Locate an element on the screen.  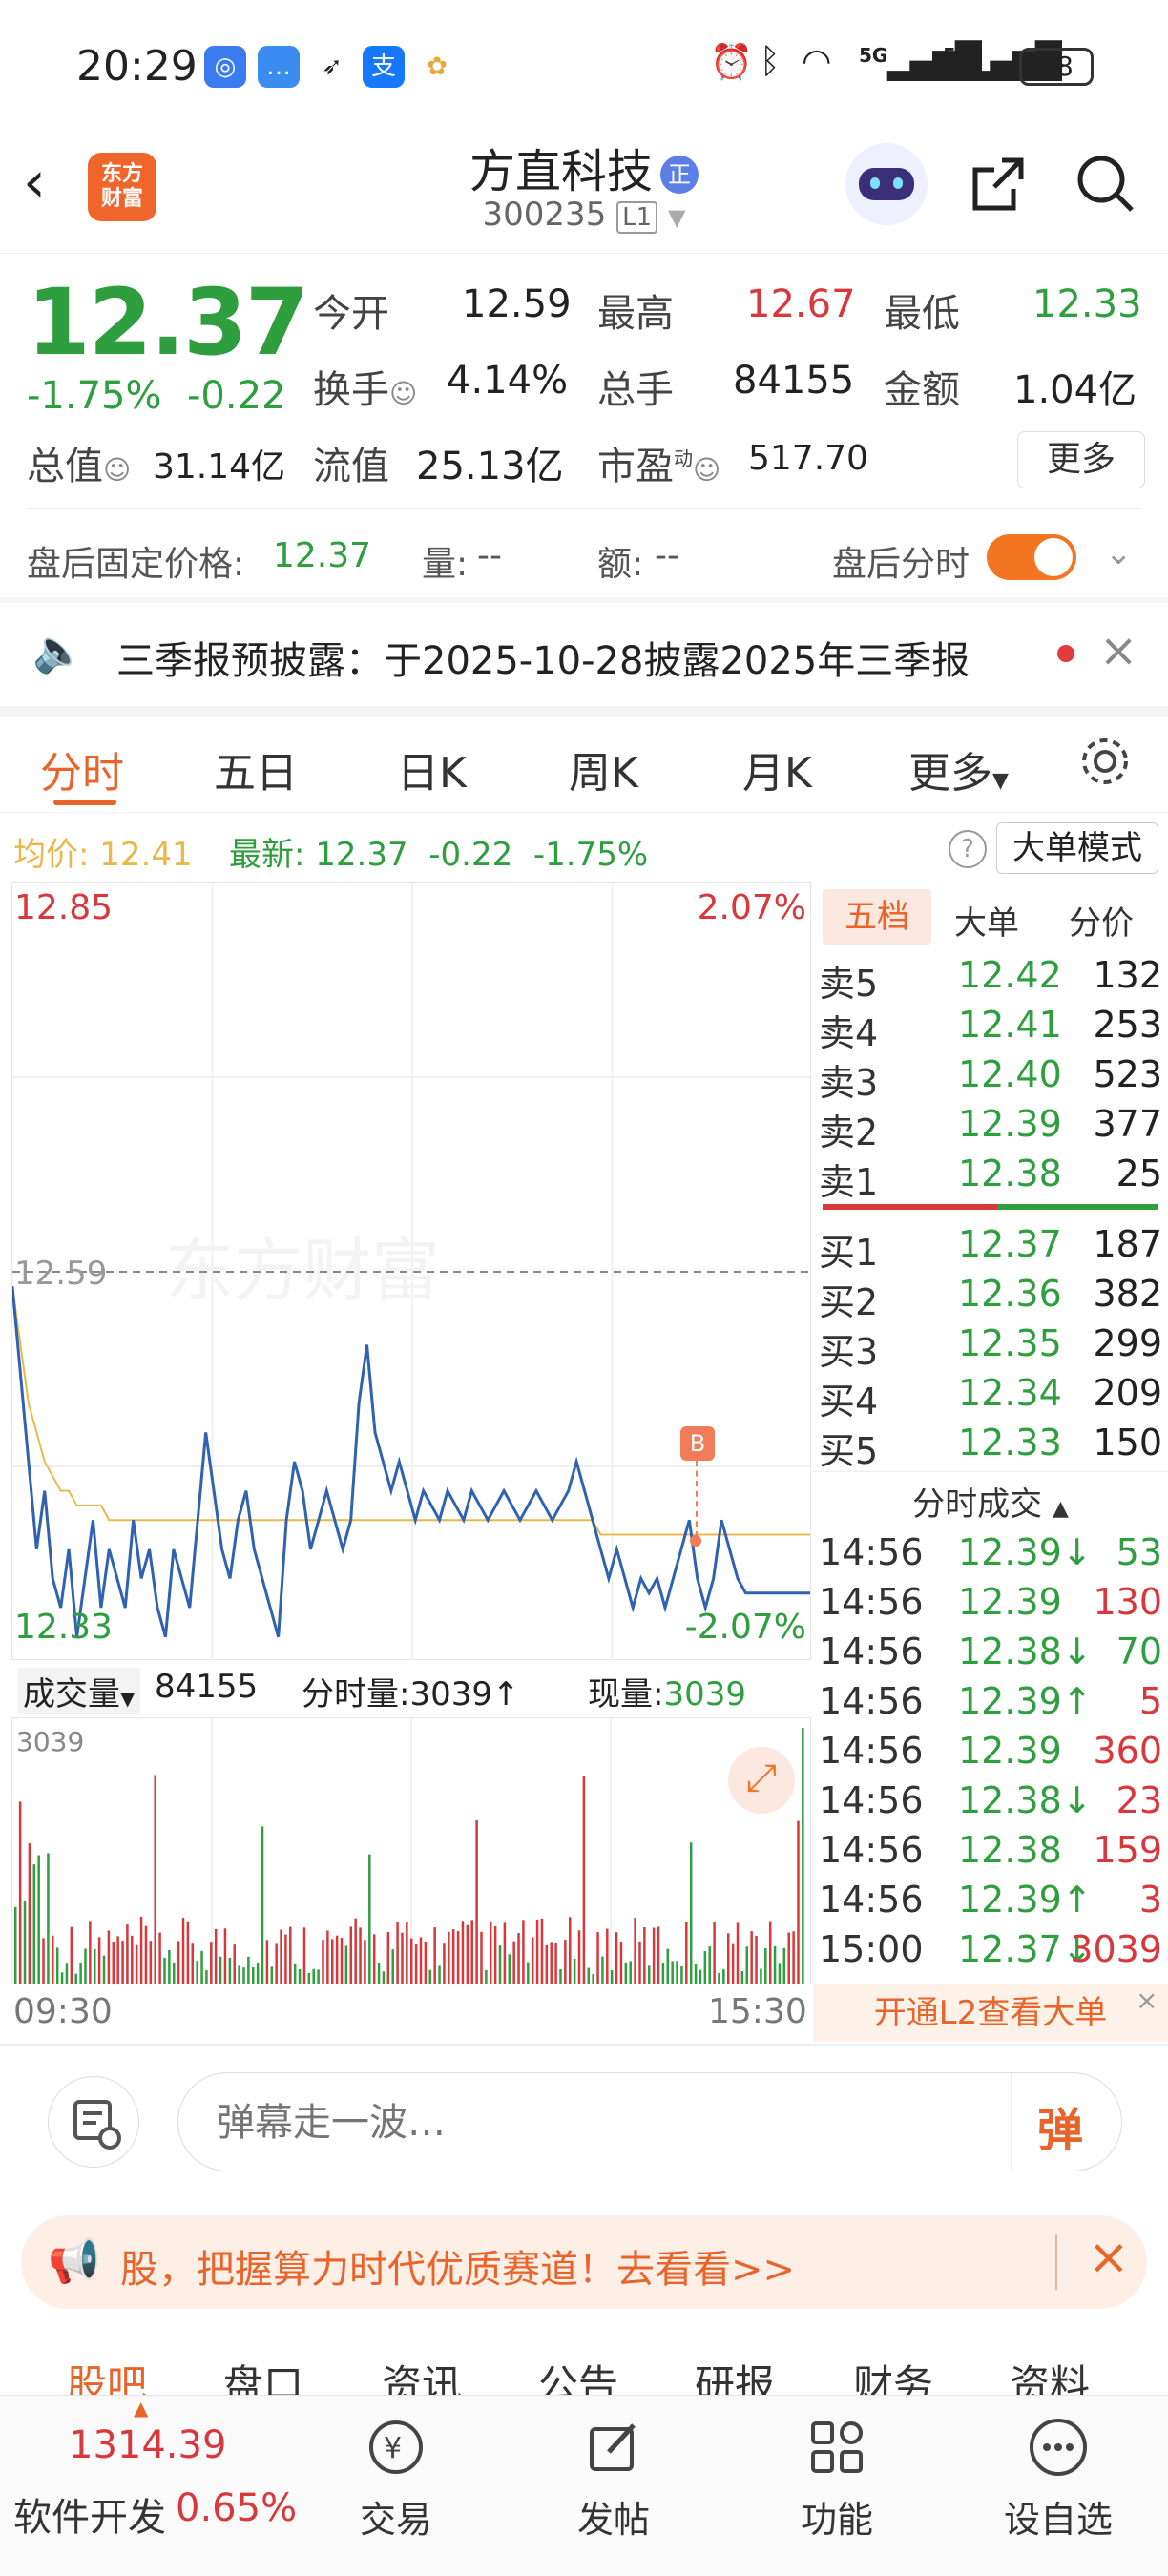
tab-pankou: 盘口 is located at coordinates (263, 2374).